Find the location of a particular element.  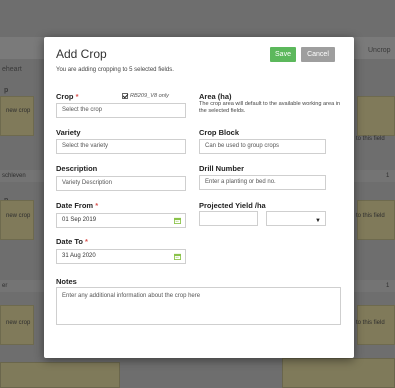

checkbox-checked-icon is located at coordinates (125, 96).